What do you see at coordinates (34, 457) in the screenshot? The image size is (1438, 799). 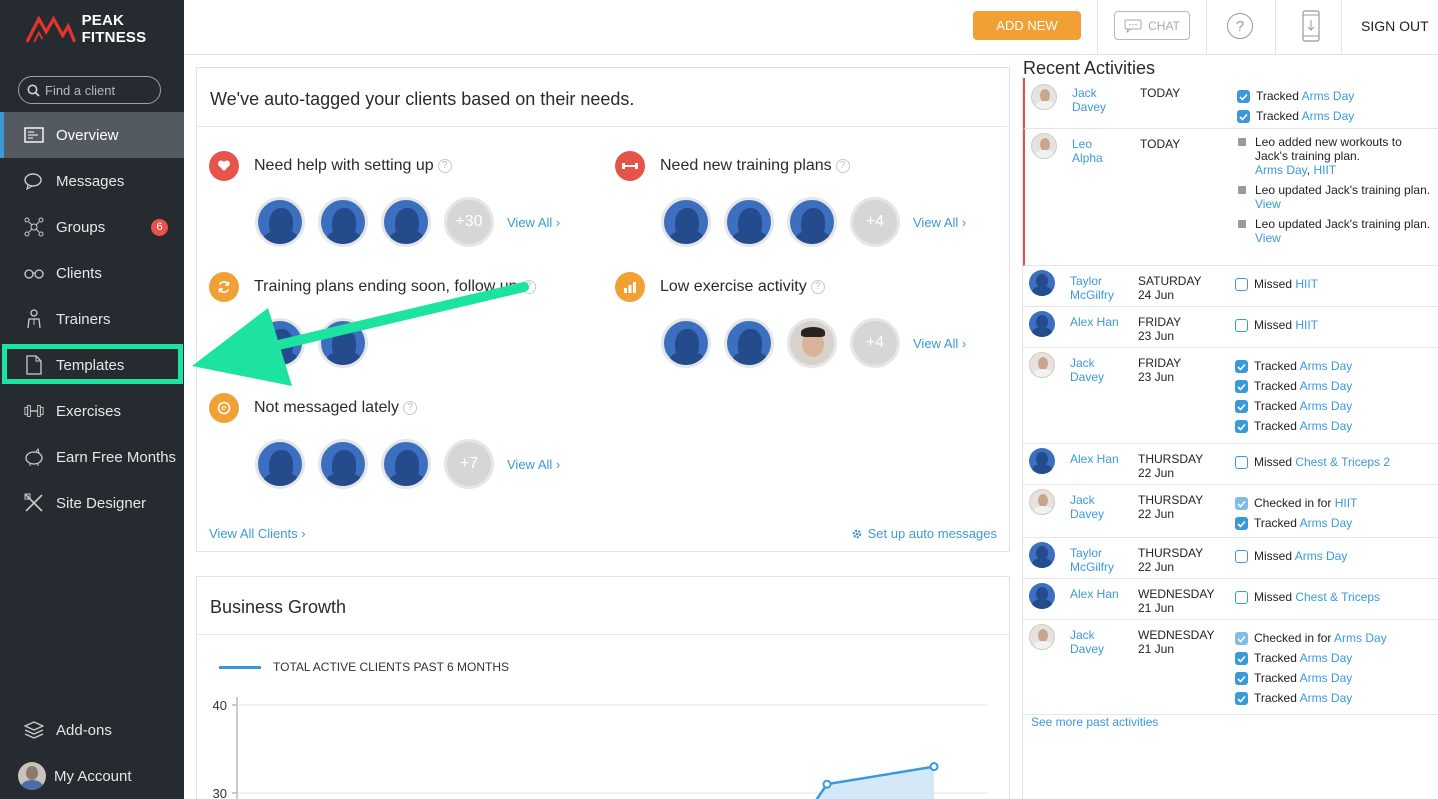 I see `piggy-bank-icon` at bounding box center [34, 457].